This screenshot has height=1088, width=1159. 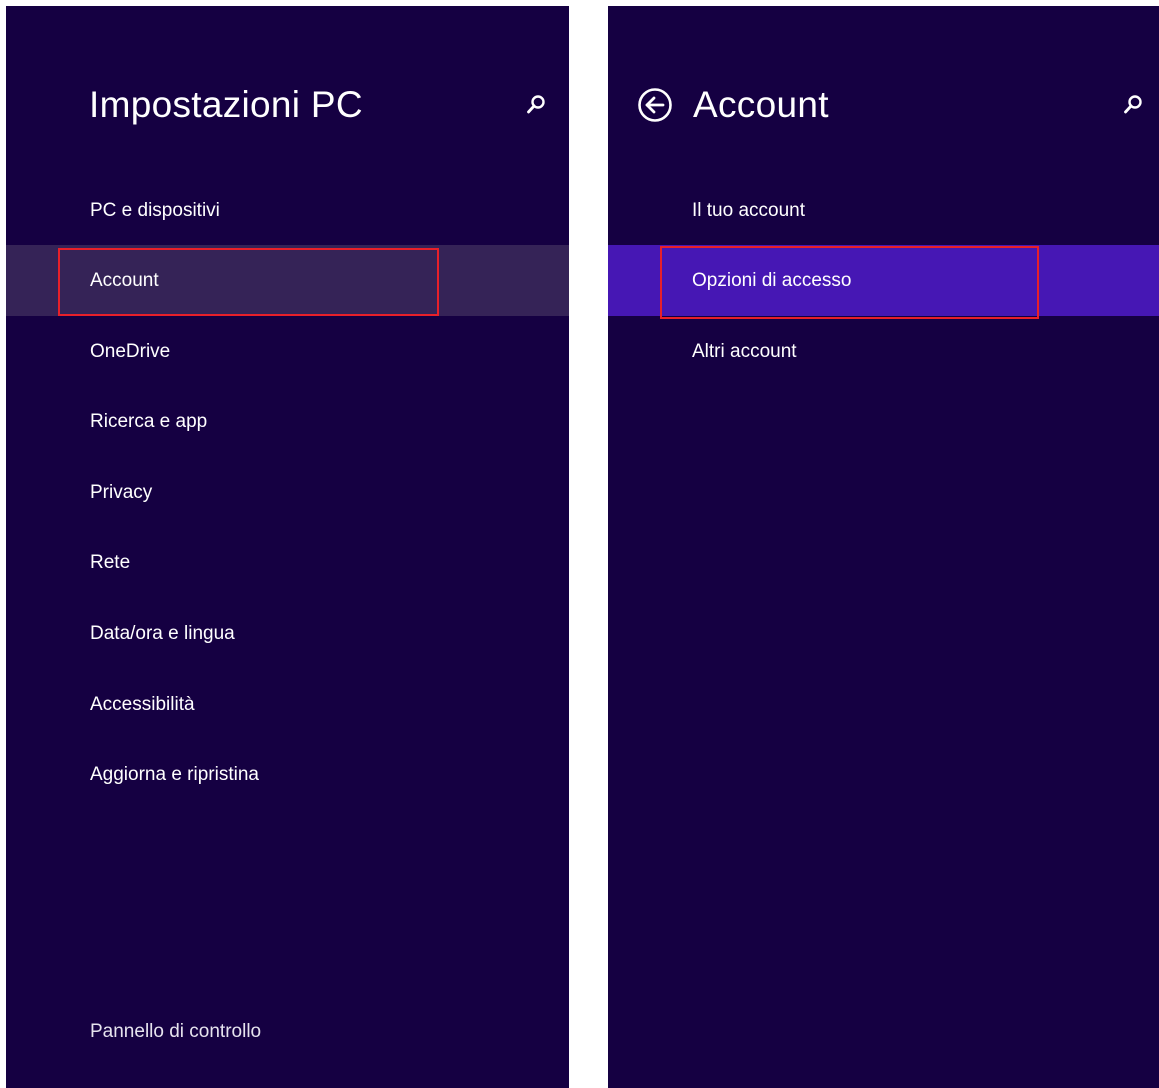 I want to click on nav-item-privacy: Privacy, so click(x=287, y=492).